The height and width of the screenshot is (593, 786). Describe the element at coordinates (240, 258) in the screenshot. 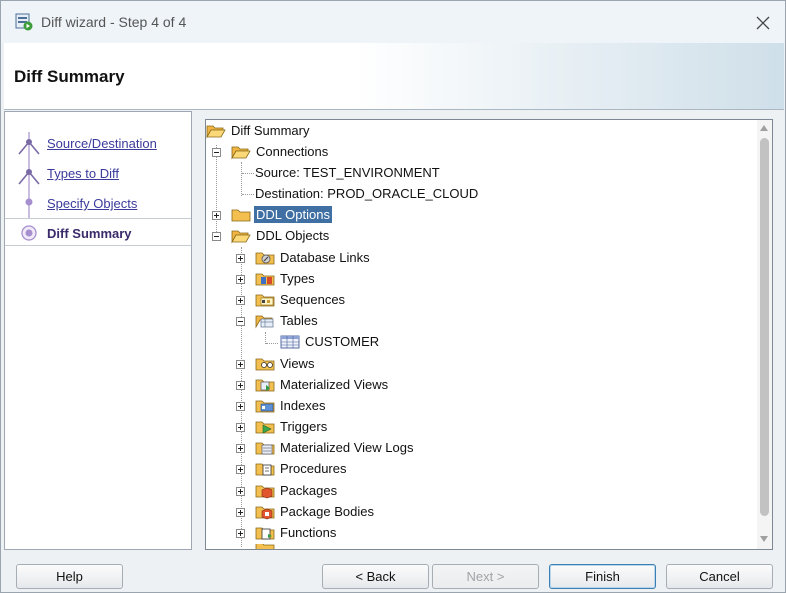

I see `expand-toggle-database-links` at that location.